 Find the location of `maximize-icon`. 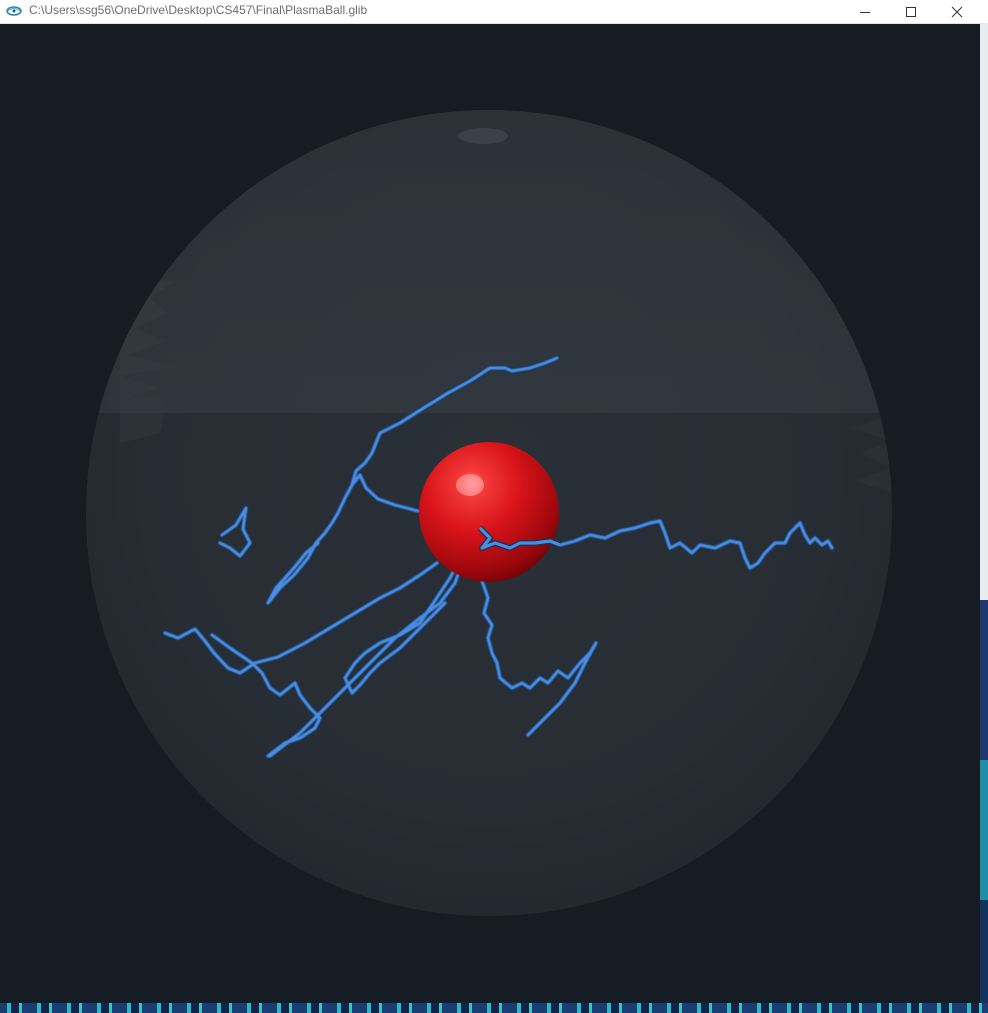

maximize-icon is located at coordinates (911, 11).